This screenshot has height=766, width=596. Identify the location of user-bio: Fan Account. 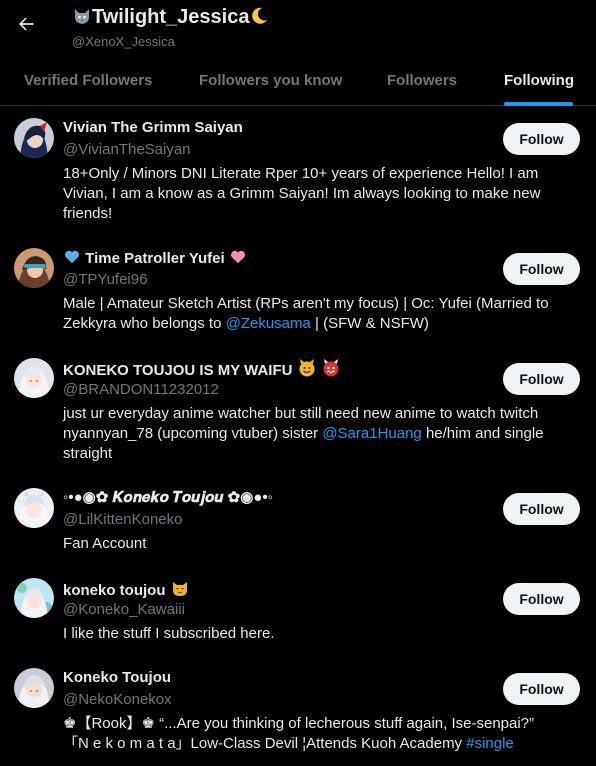
(105, 543).